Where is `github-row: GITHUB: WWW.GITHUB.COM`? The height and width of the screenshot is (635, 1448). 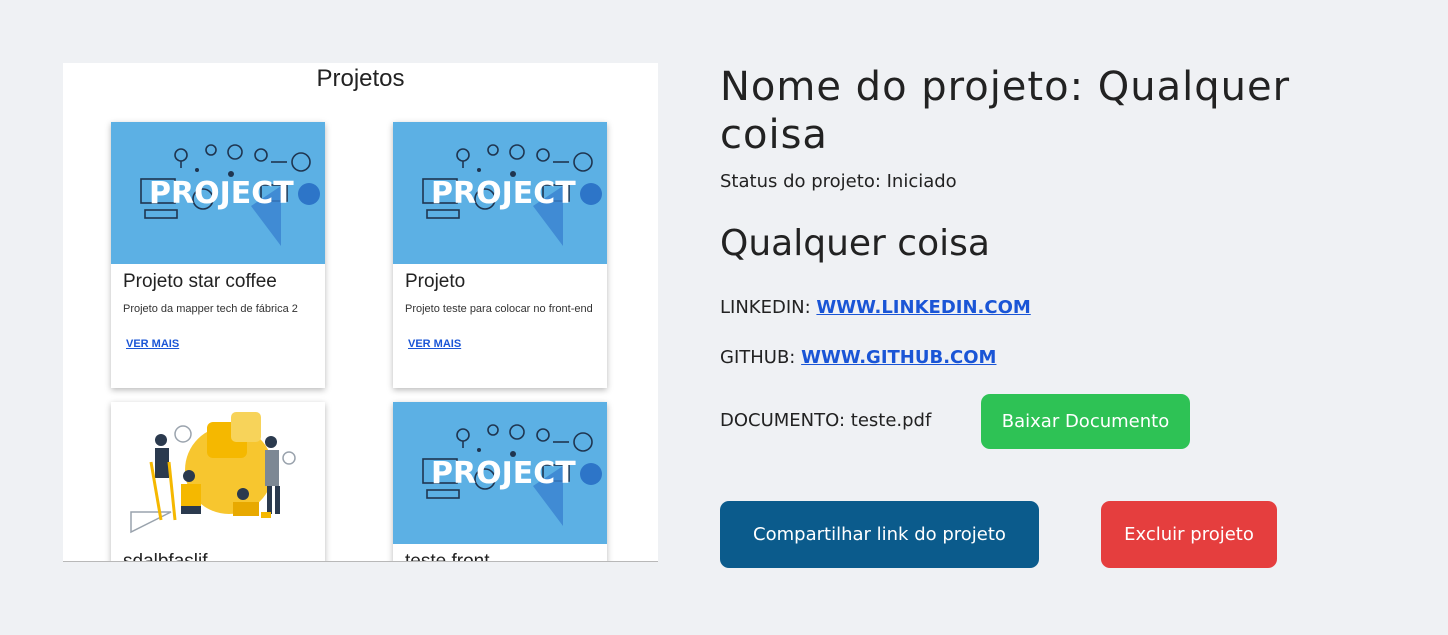
github-row: GITHUB: WWW.GITHUB.COM is located at coordinates (858, 357).